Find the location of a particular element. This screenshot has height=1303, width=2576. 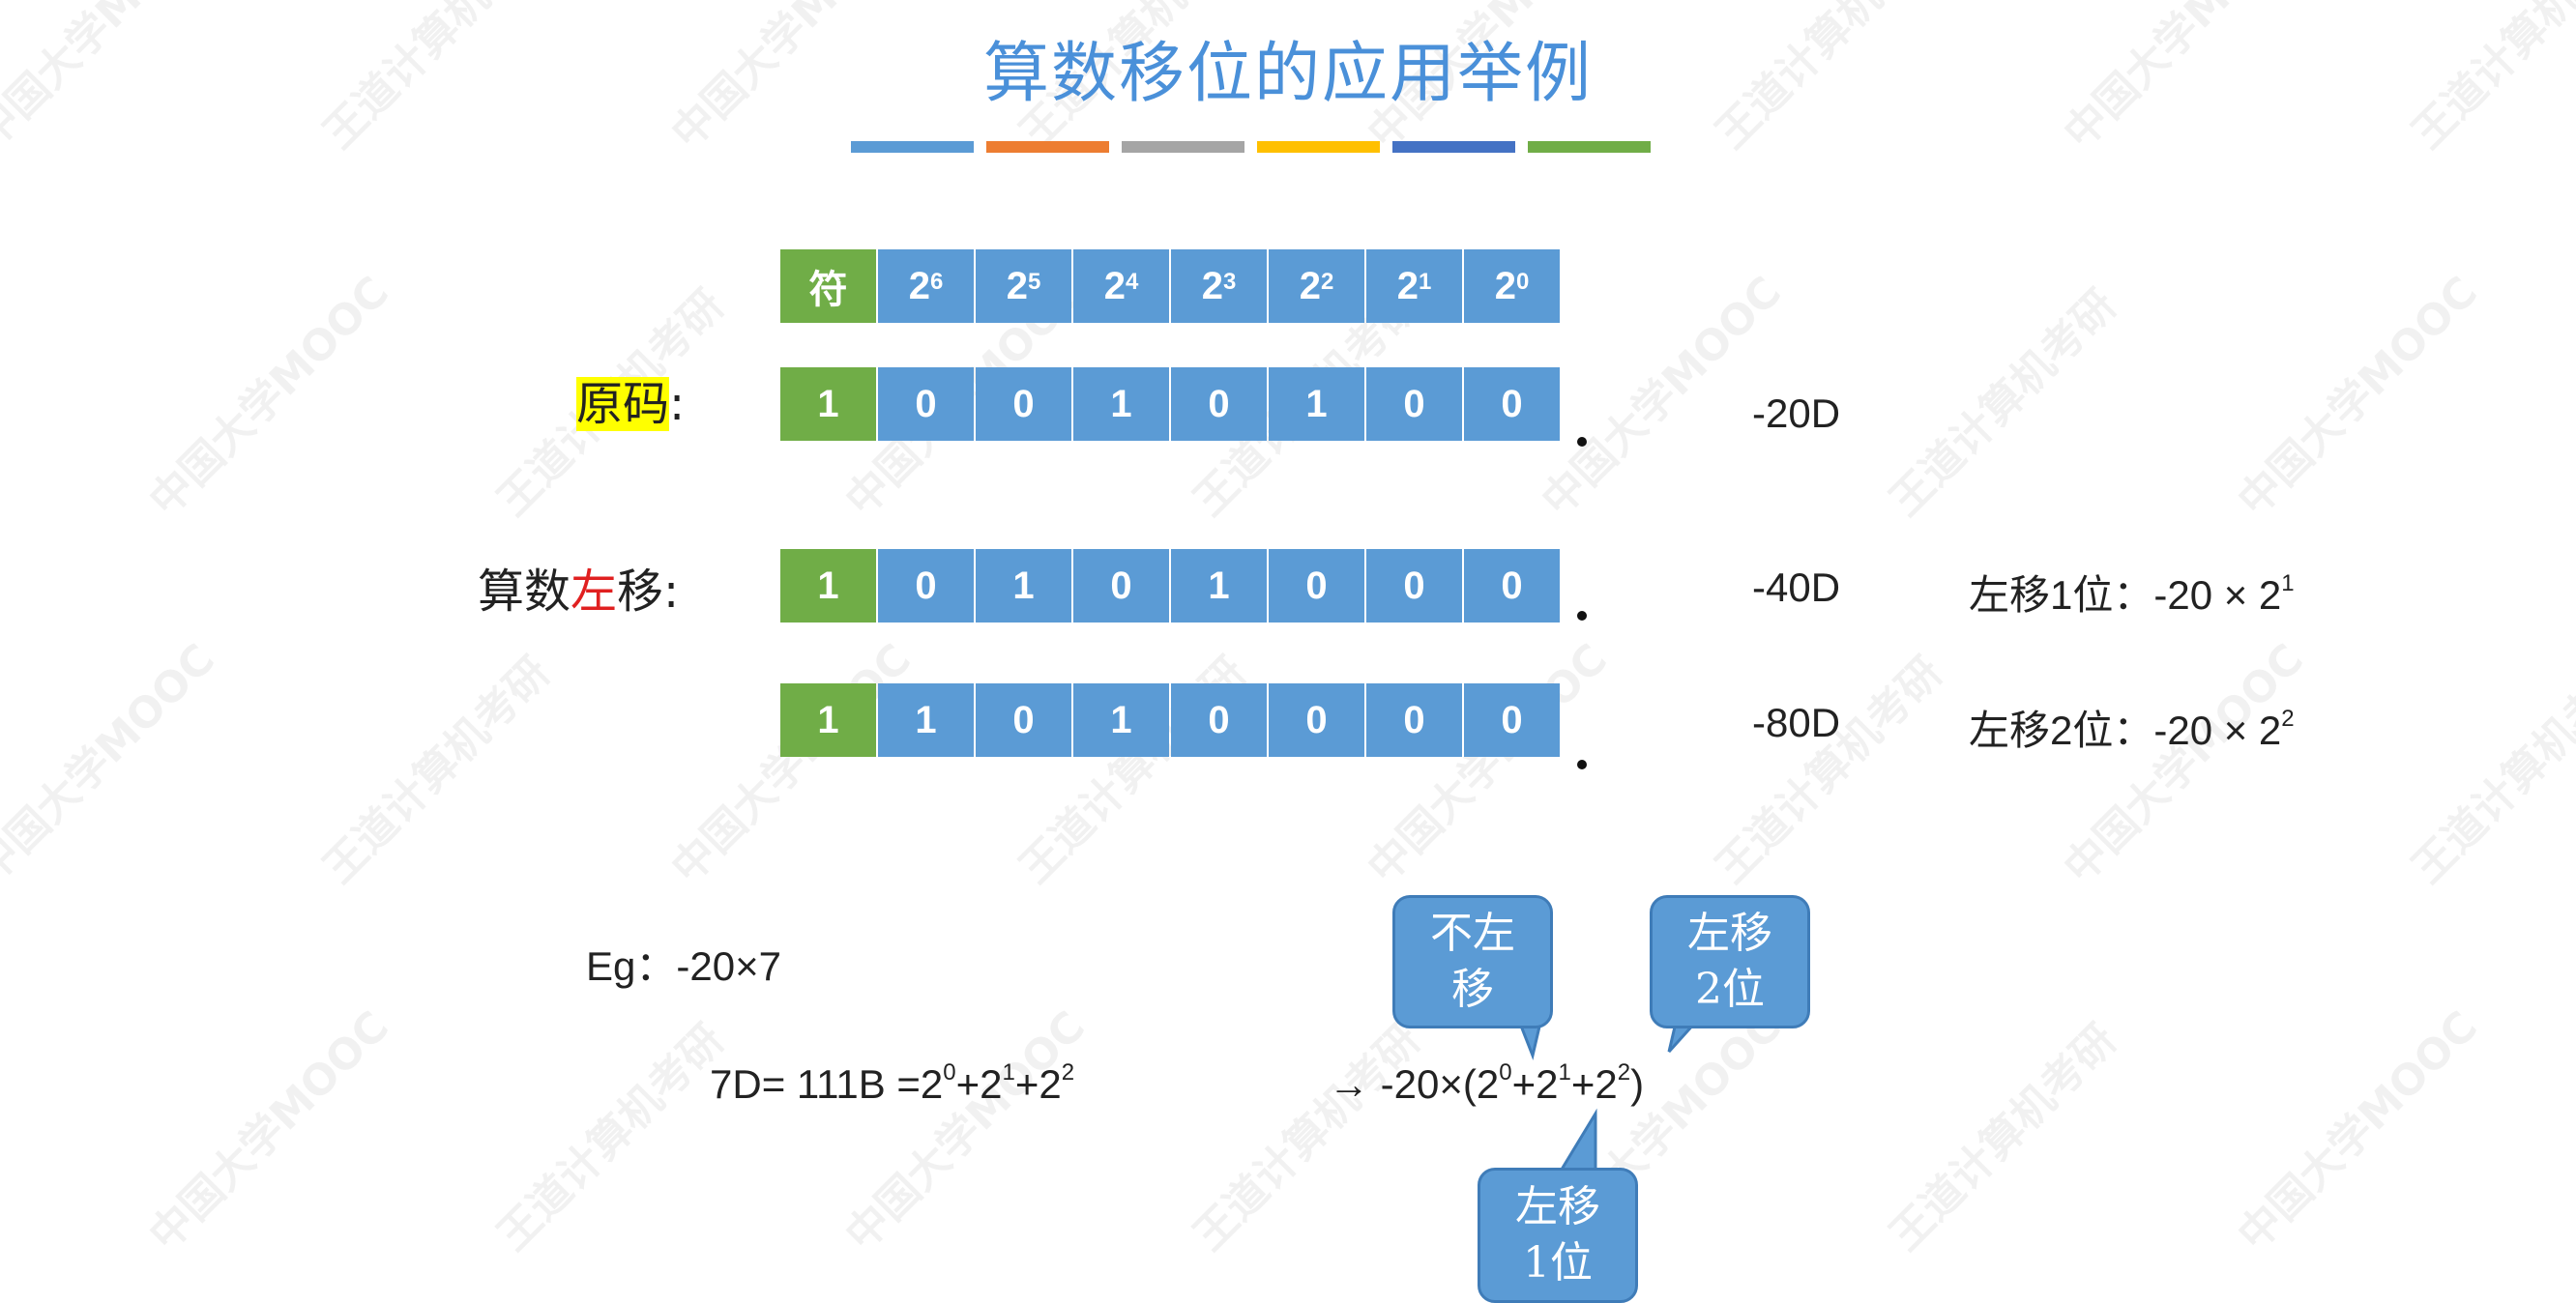

callout-no-shift: 不左移 is located at coordinates (1472, 962).